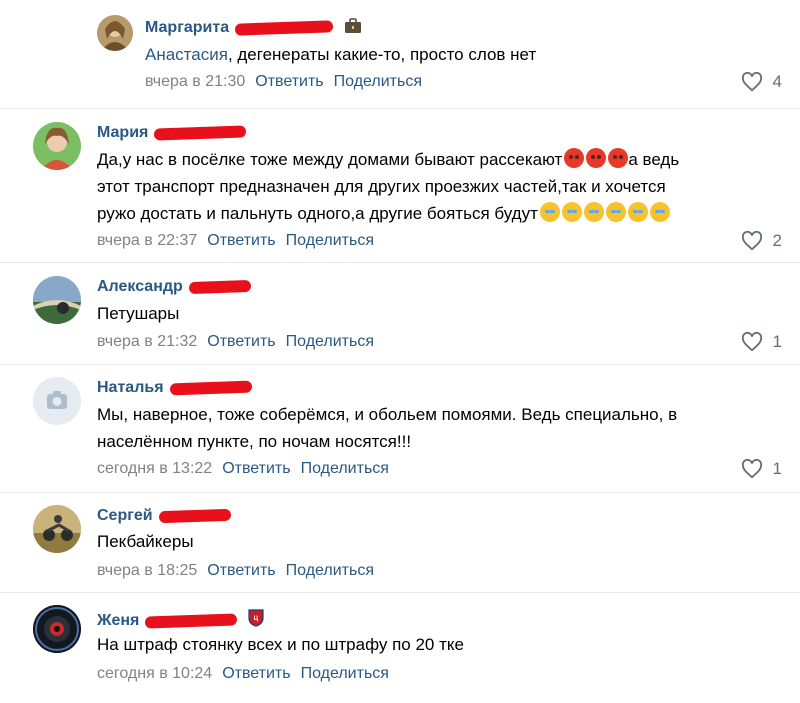 This screenshot has height=703, width=800. I want to click on author-name: Сергей, so click(125, 515).